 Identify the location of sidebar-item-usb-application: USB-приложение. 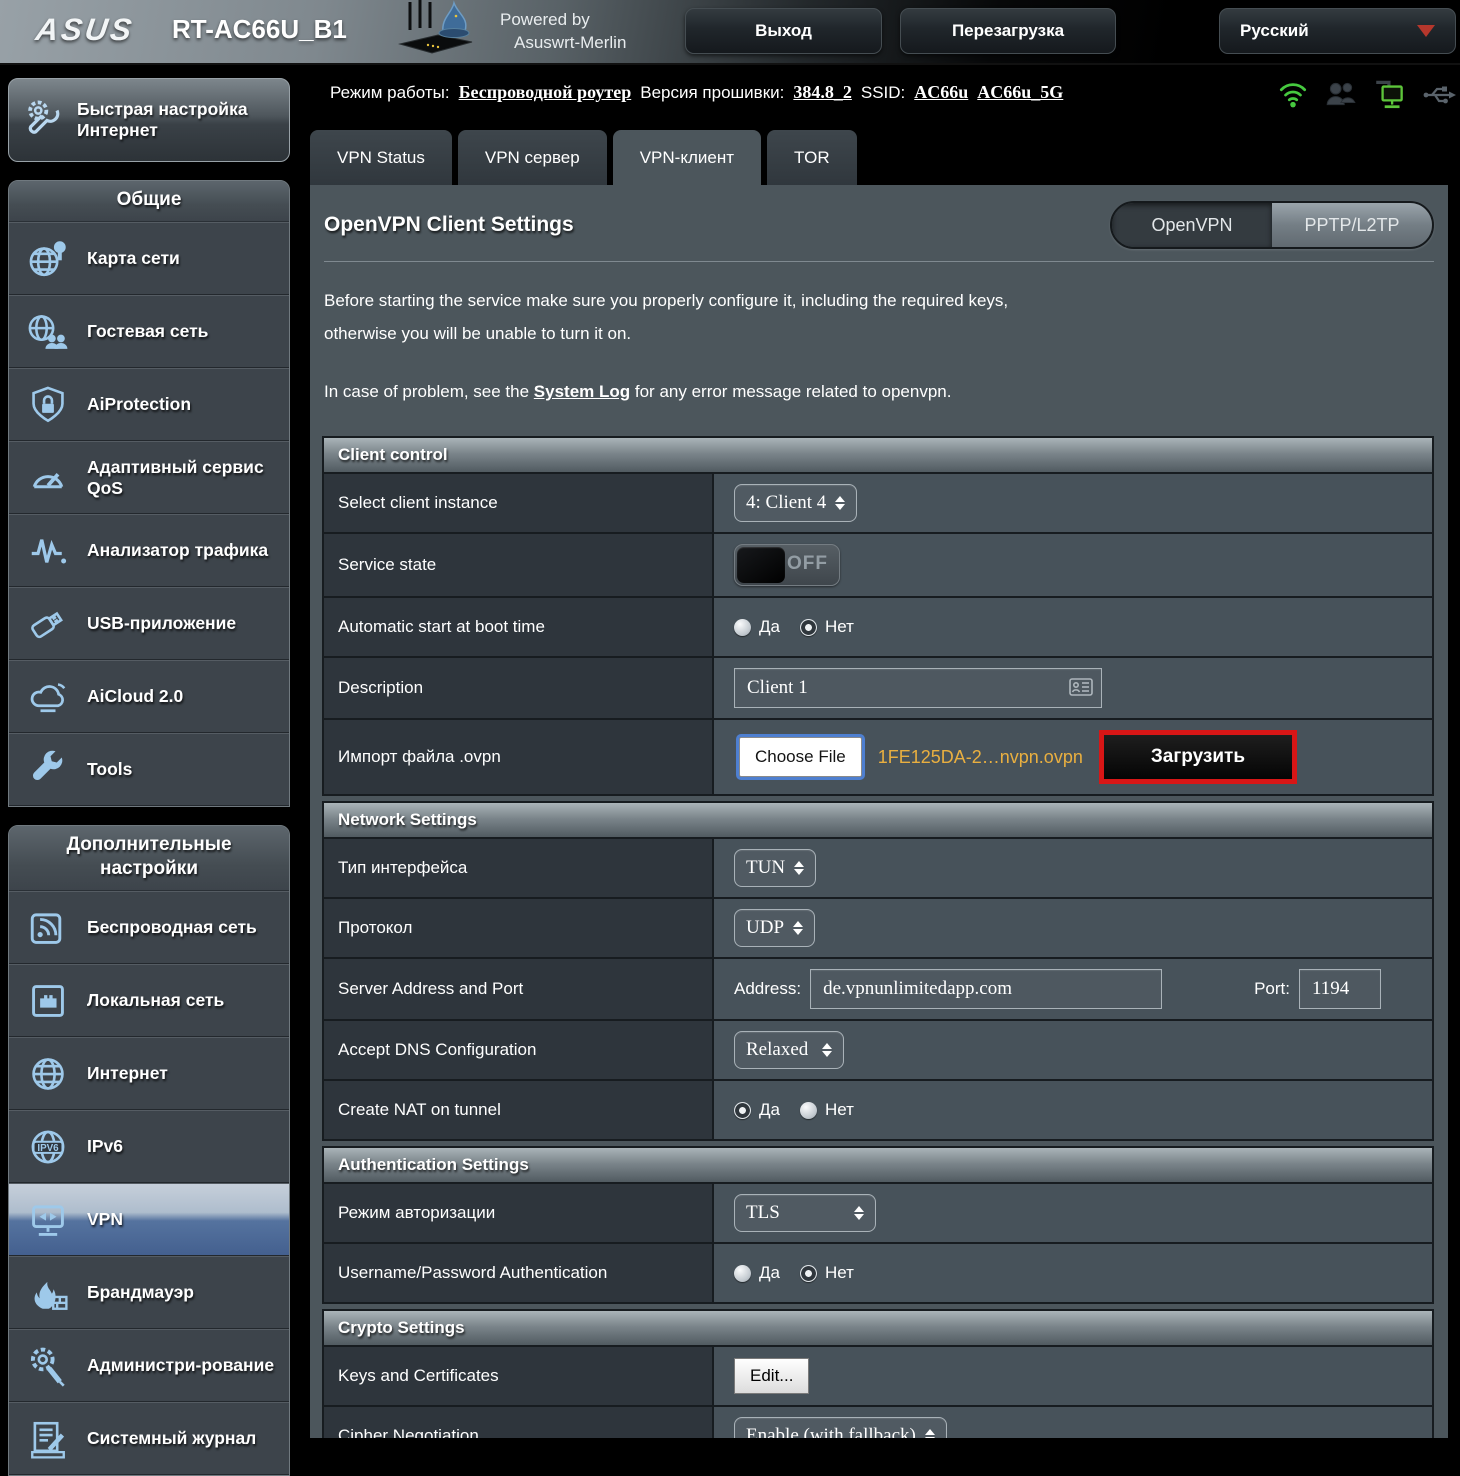
(149, 623).